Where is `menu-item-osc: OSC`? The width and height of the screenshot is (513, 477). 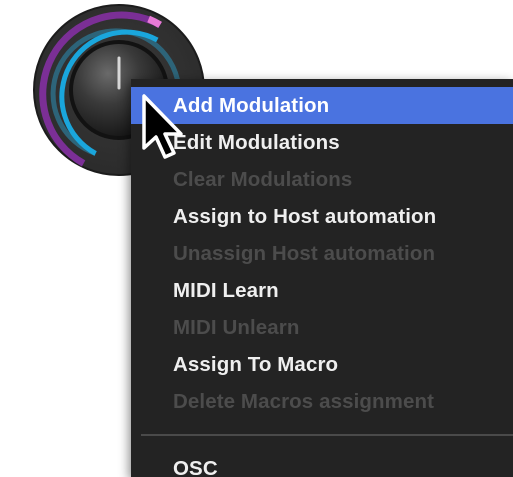
menu-item-osc: OSC is located at coordinates (322, 463).